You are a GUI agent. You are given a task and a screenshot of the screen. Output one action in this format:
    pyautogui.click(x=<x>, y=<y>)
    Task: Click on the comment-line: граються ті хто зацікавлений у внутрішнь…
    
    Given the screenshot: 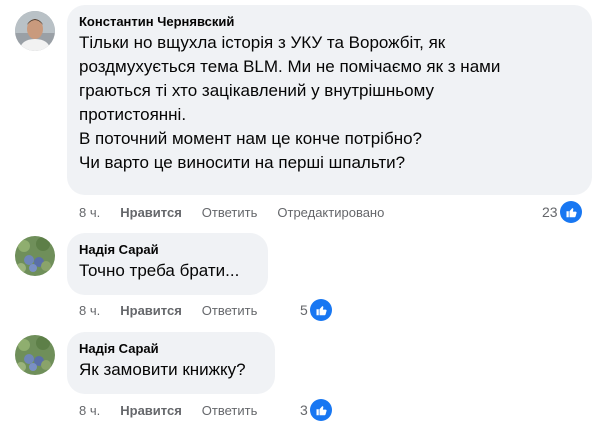 What is the action you would take?
    pyautogui.click(x=256, y=90)
    